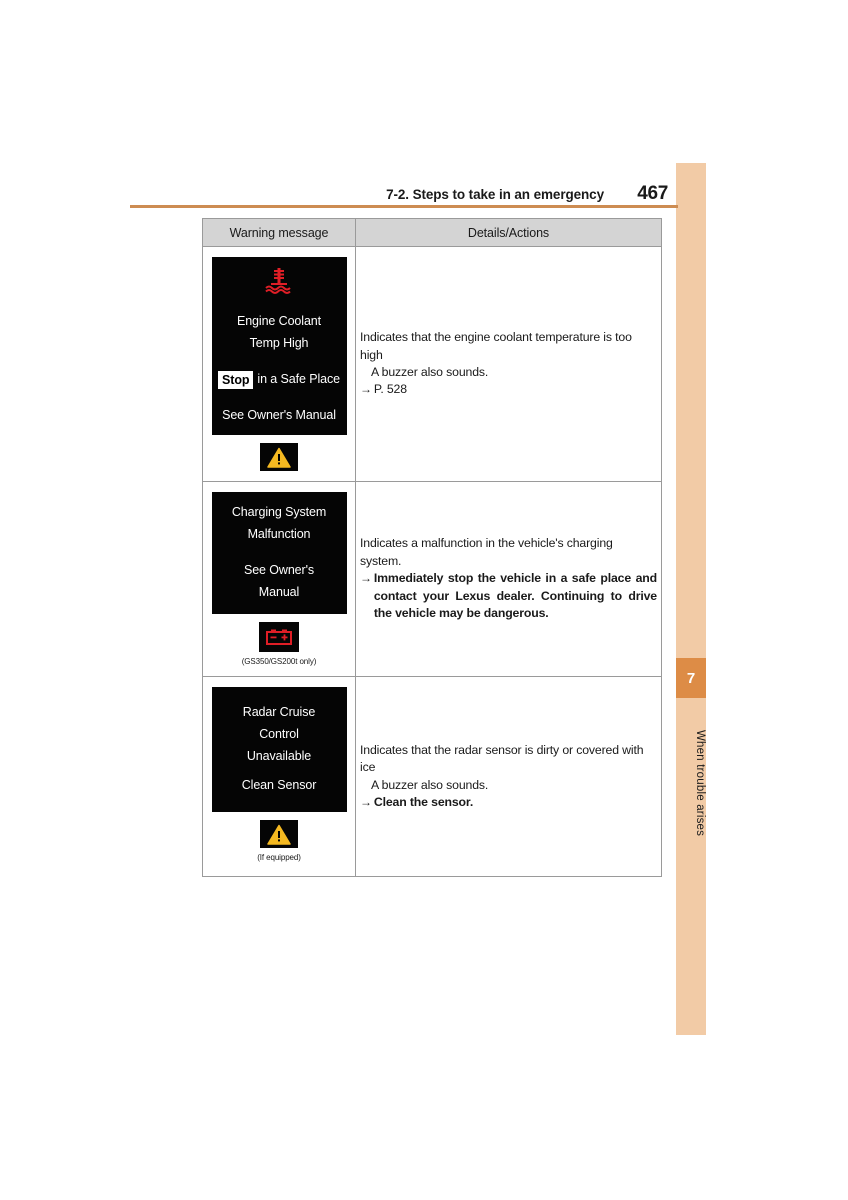 The image size is (848, 1200). Describe the element at coordinates (279, 321) in the screenshot. I see `panel-text-line: Engine Coolant` at that location.